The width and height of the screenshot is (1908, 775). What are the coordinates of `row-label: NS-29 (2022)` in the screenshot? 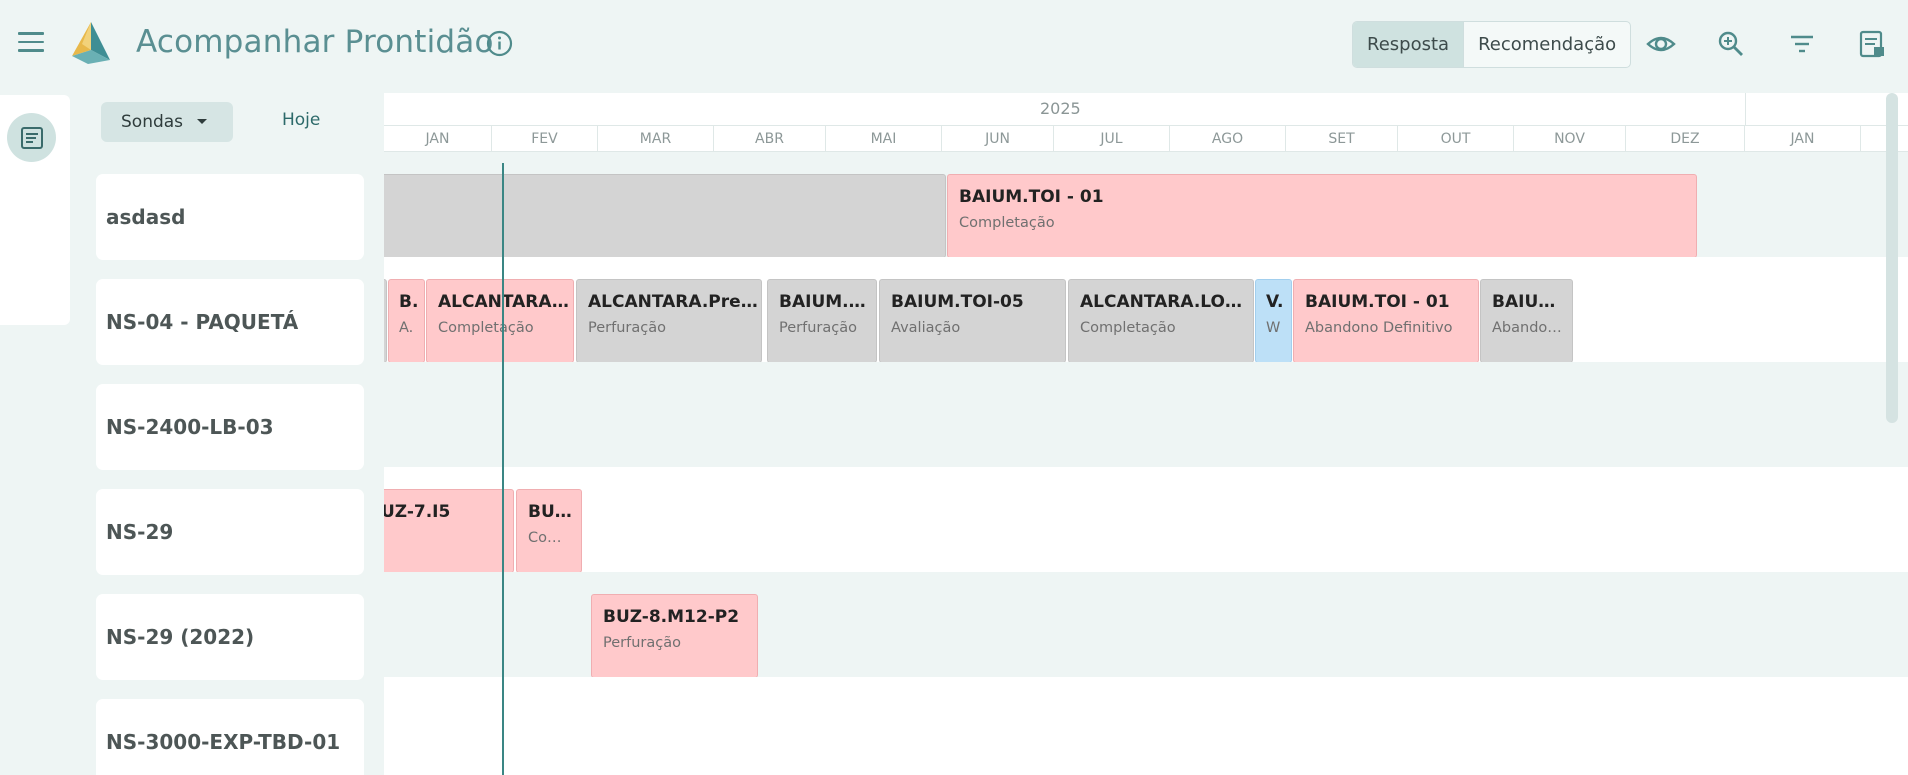 It's located at (230, 637).